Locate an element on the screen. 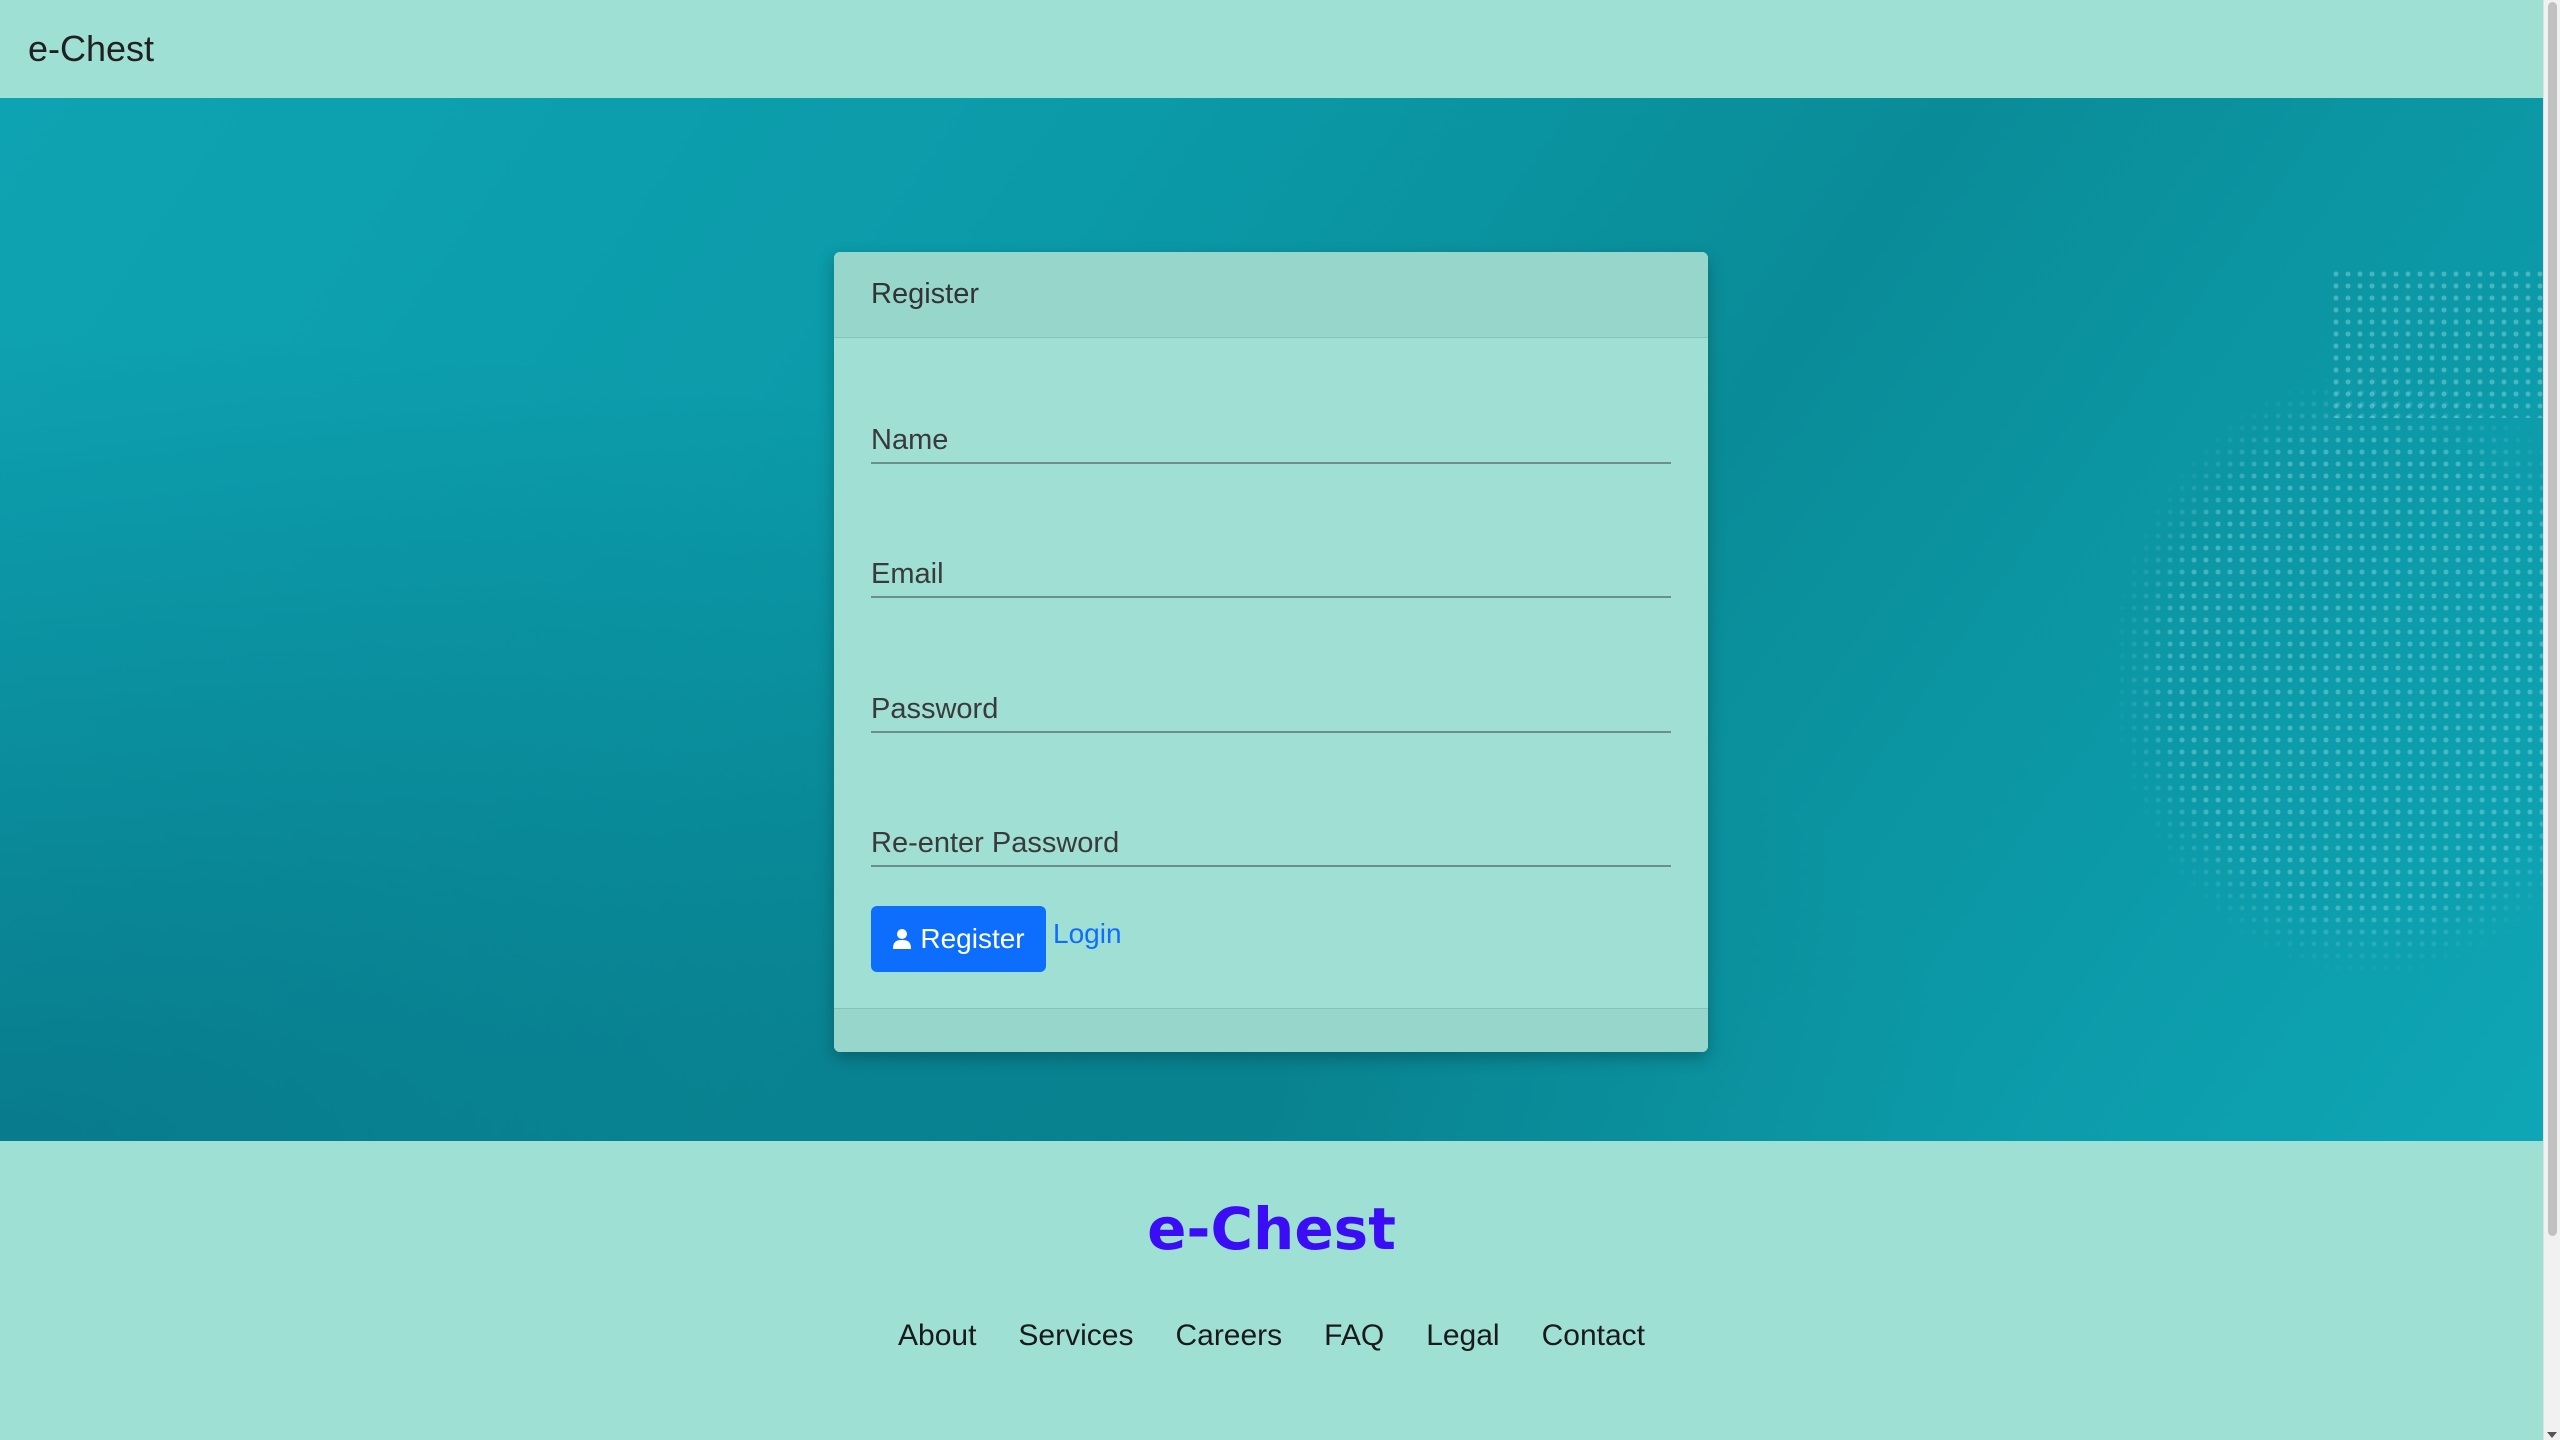 Image resolution: width=2560 pixels, height=1440 pixels. password-field-wrapper is located at coordinates (1271, 703).